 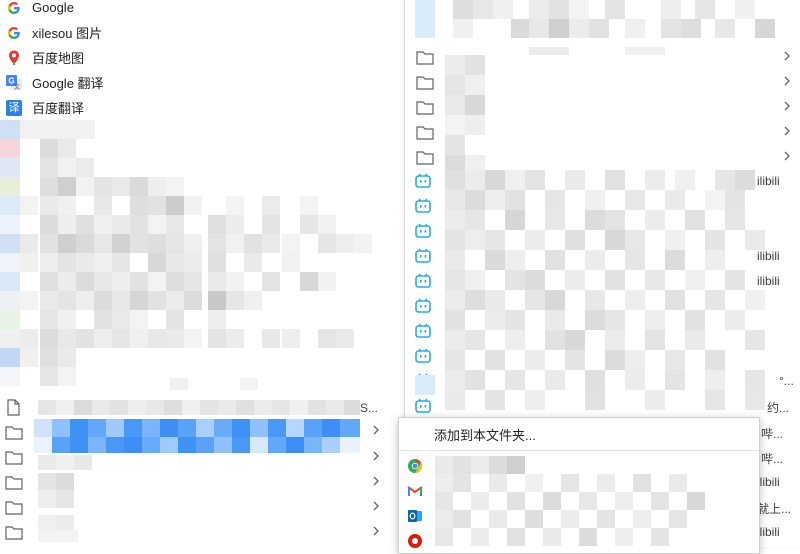 What do you see at coordinates (17, 87) in the screenshot?
I see `svg-text: 文` at bounding box center [17, 87].